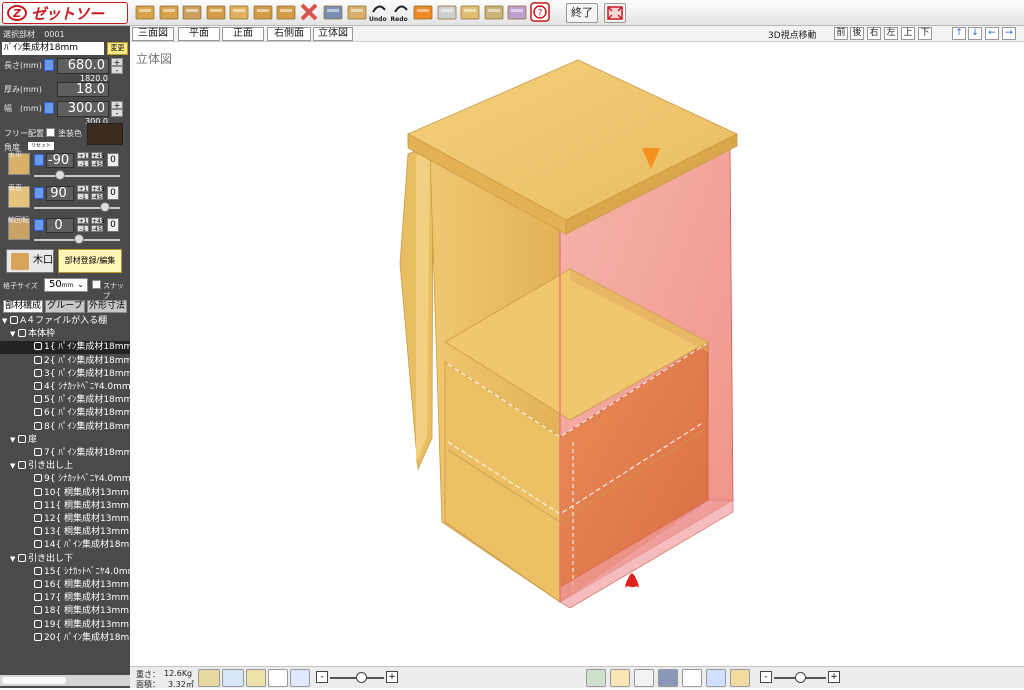  Describe the element at coordinates (65, 440) in the screenshot. I see `tree-group-item: ▼ 扉` at that location.